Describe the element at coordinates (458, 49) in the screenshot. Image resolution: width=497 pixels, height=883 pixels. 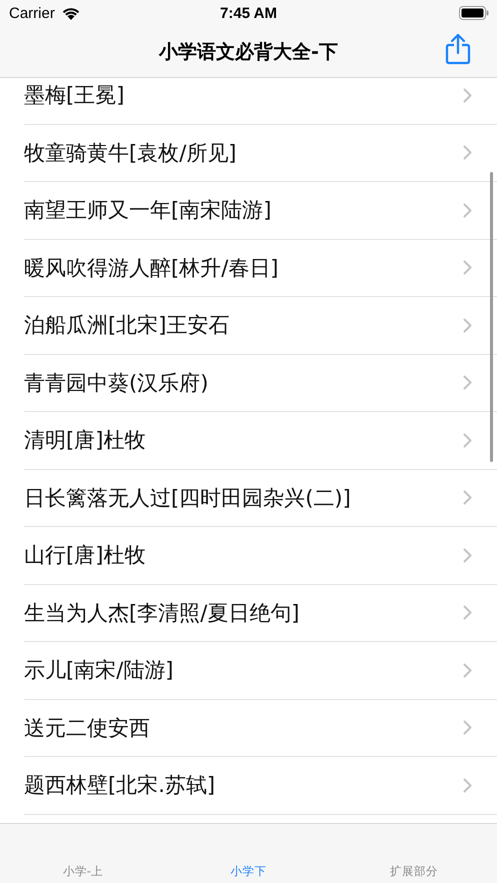
I see `share-icon` at that location.